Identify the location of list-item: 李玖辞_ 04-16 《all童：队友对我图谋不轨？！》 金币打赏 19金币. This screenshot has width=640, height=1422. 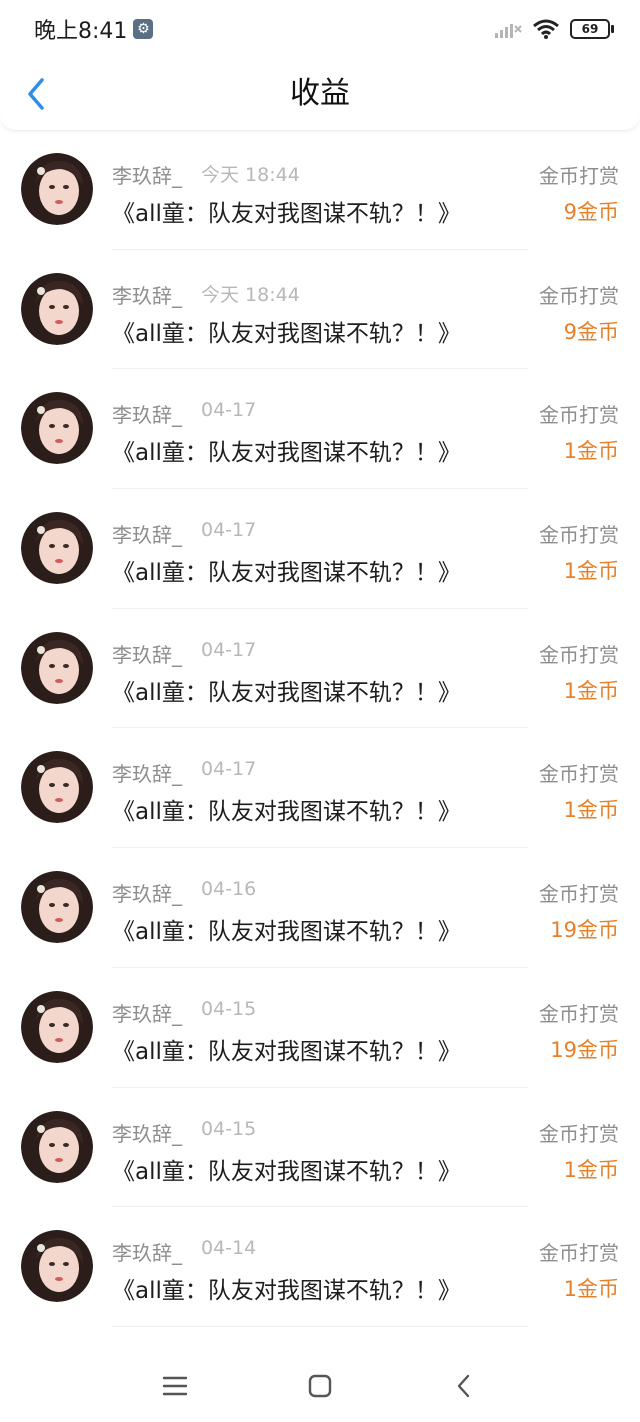
(320, 908).